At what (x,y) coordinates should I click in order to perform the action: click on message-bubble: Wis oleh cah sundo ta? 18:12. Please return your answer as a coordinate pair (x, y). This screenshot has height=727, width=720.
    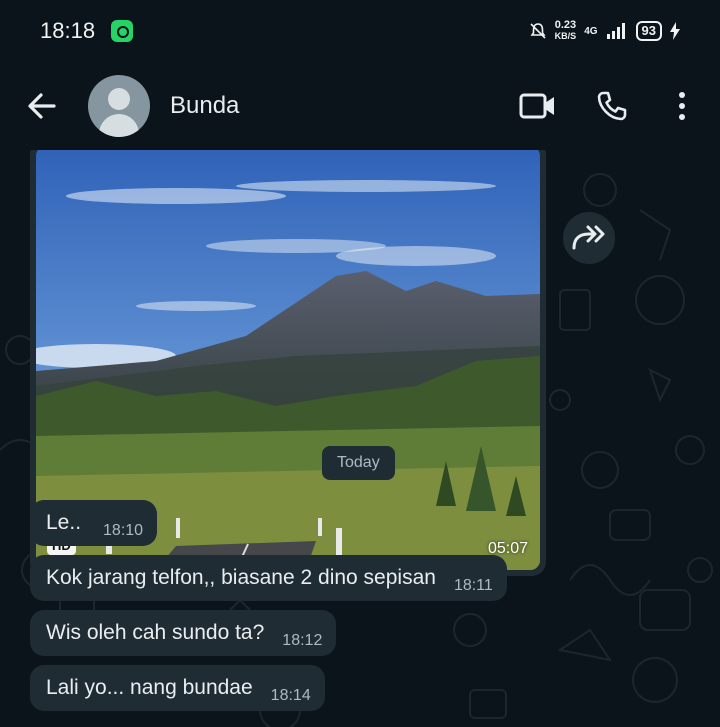
    Looking at the image, I should click on (183, 633).